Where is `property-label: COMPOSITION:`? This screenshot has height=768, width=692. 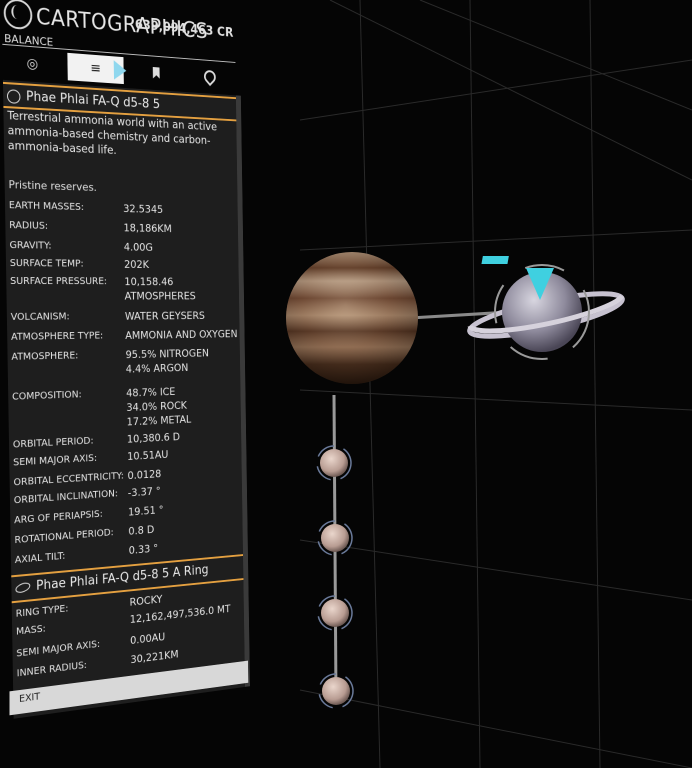
property-label: COMPOSITION: is located at coordinates (46, 396).